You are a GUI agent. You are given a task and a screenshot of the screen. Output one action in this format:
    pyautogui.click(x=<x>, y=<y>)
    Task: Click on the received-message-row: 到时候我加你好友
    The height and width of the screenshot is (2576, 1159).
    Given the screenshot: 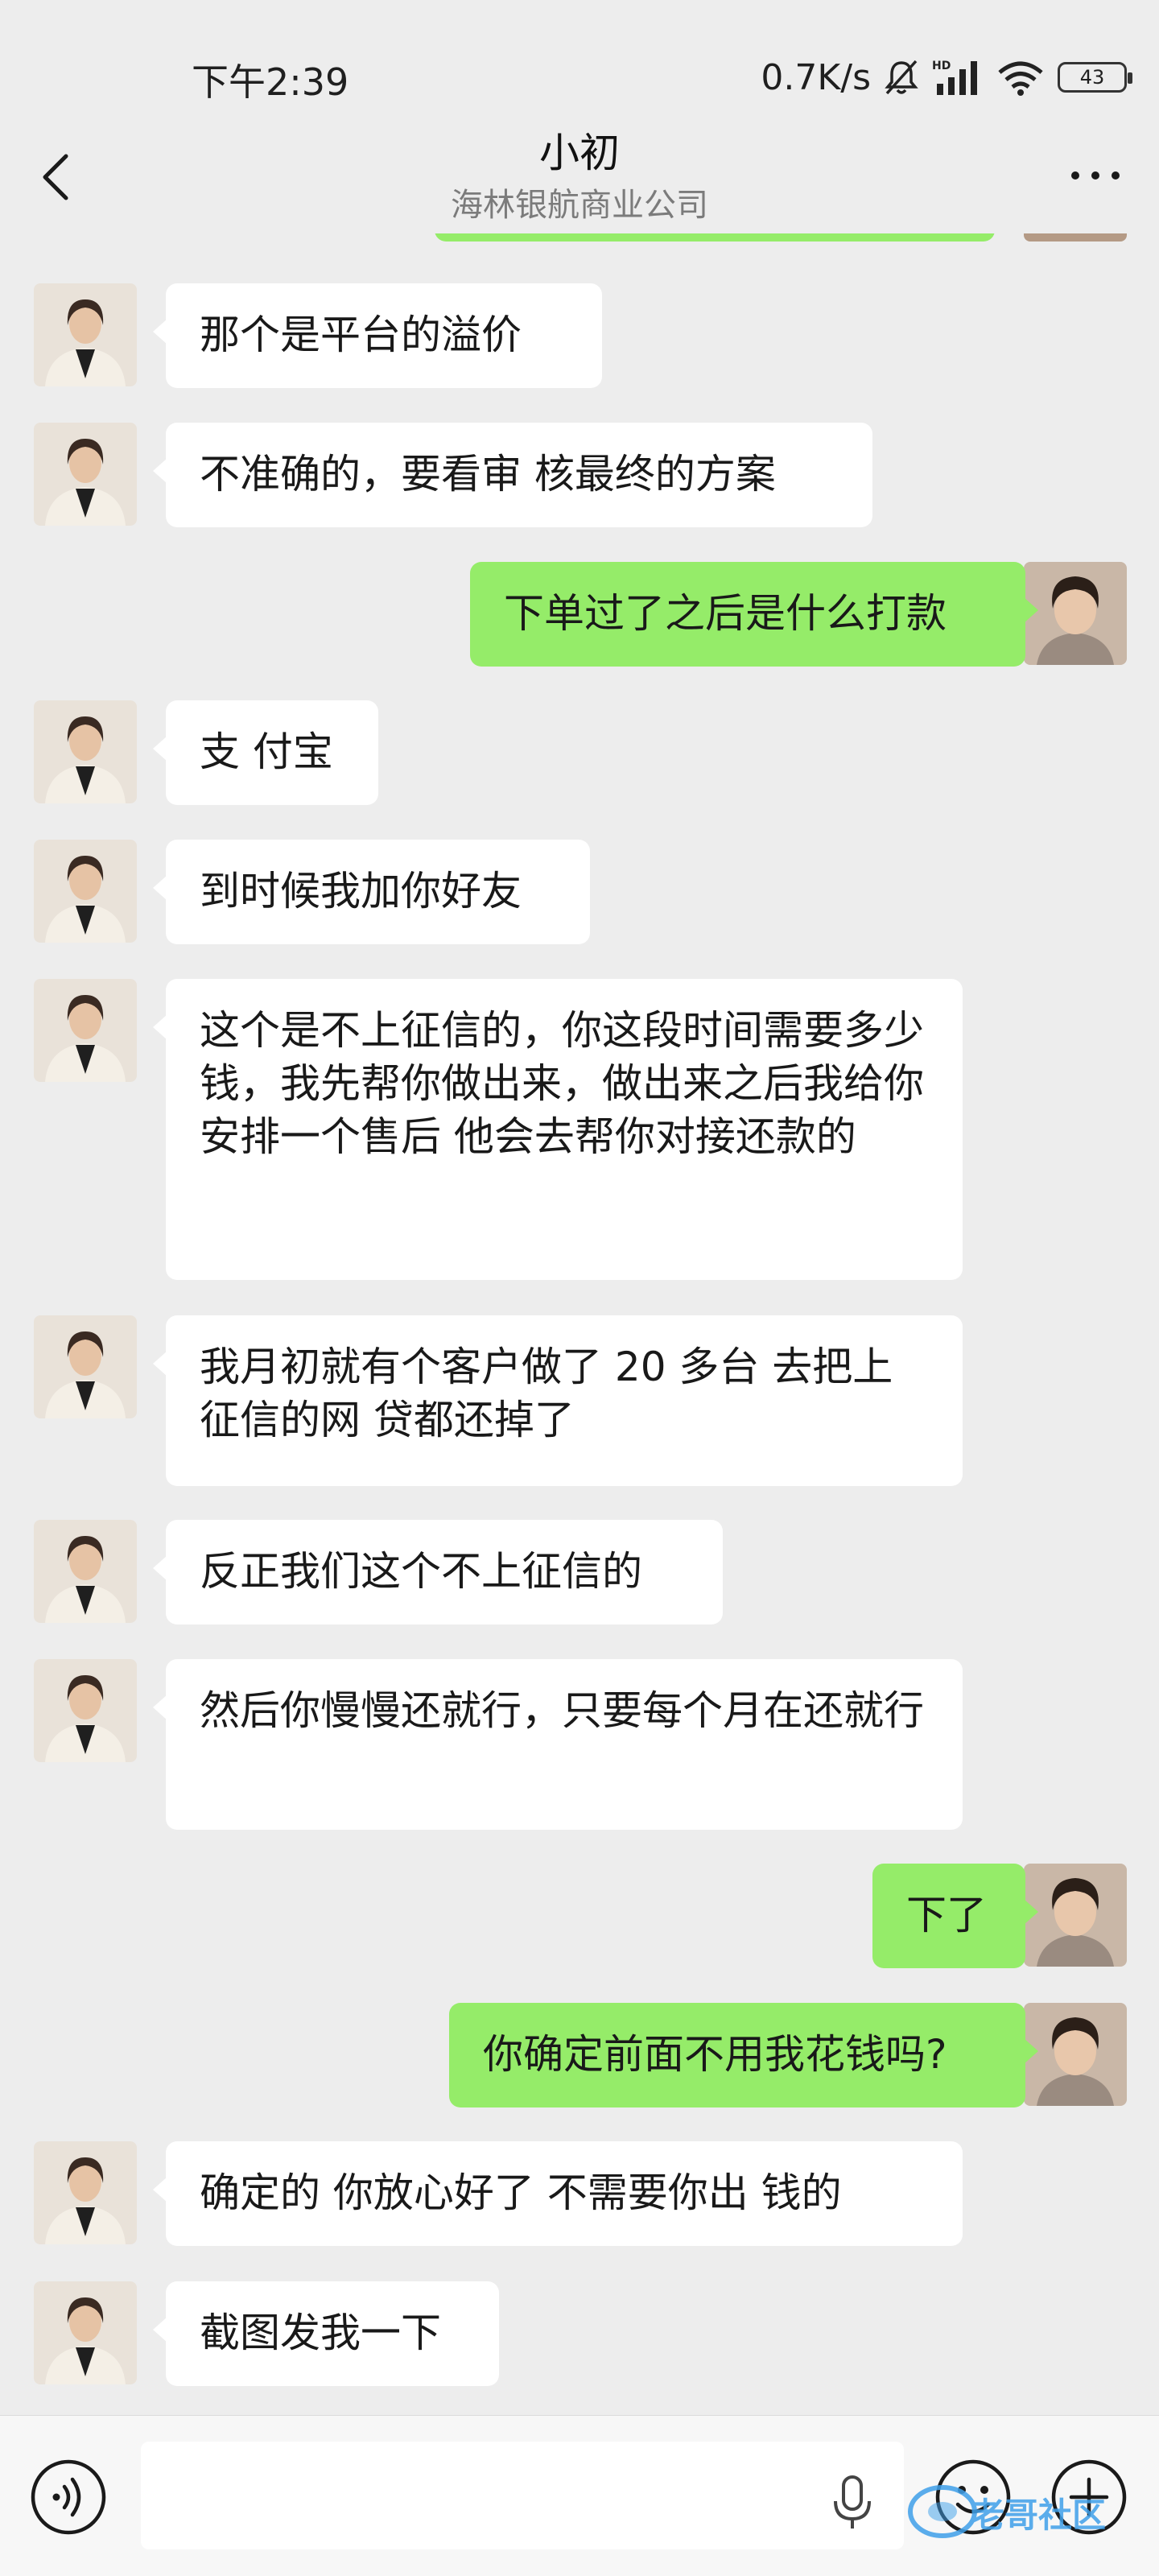 What is the action you would take?
    pyautogui.click(x=579, y=892)
    